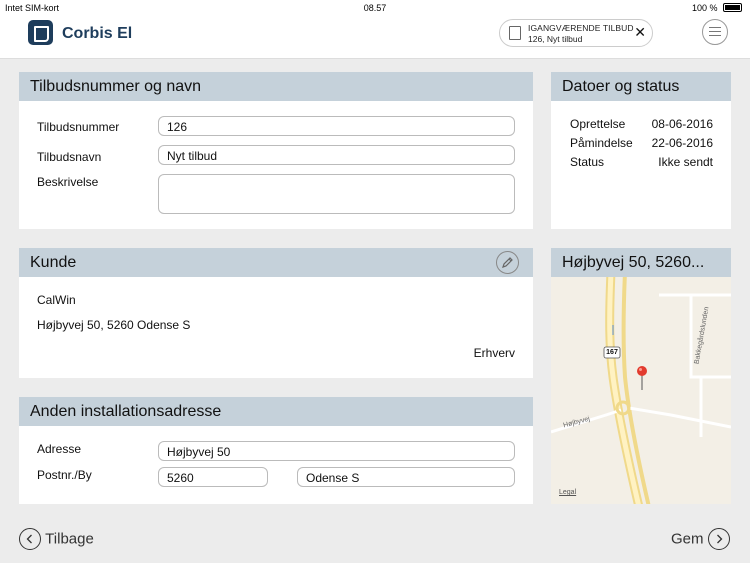  I want to click on back-button: Tilbage, so click(56, 539).